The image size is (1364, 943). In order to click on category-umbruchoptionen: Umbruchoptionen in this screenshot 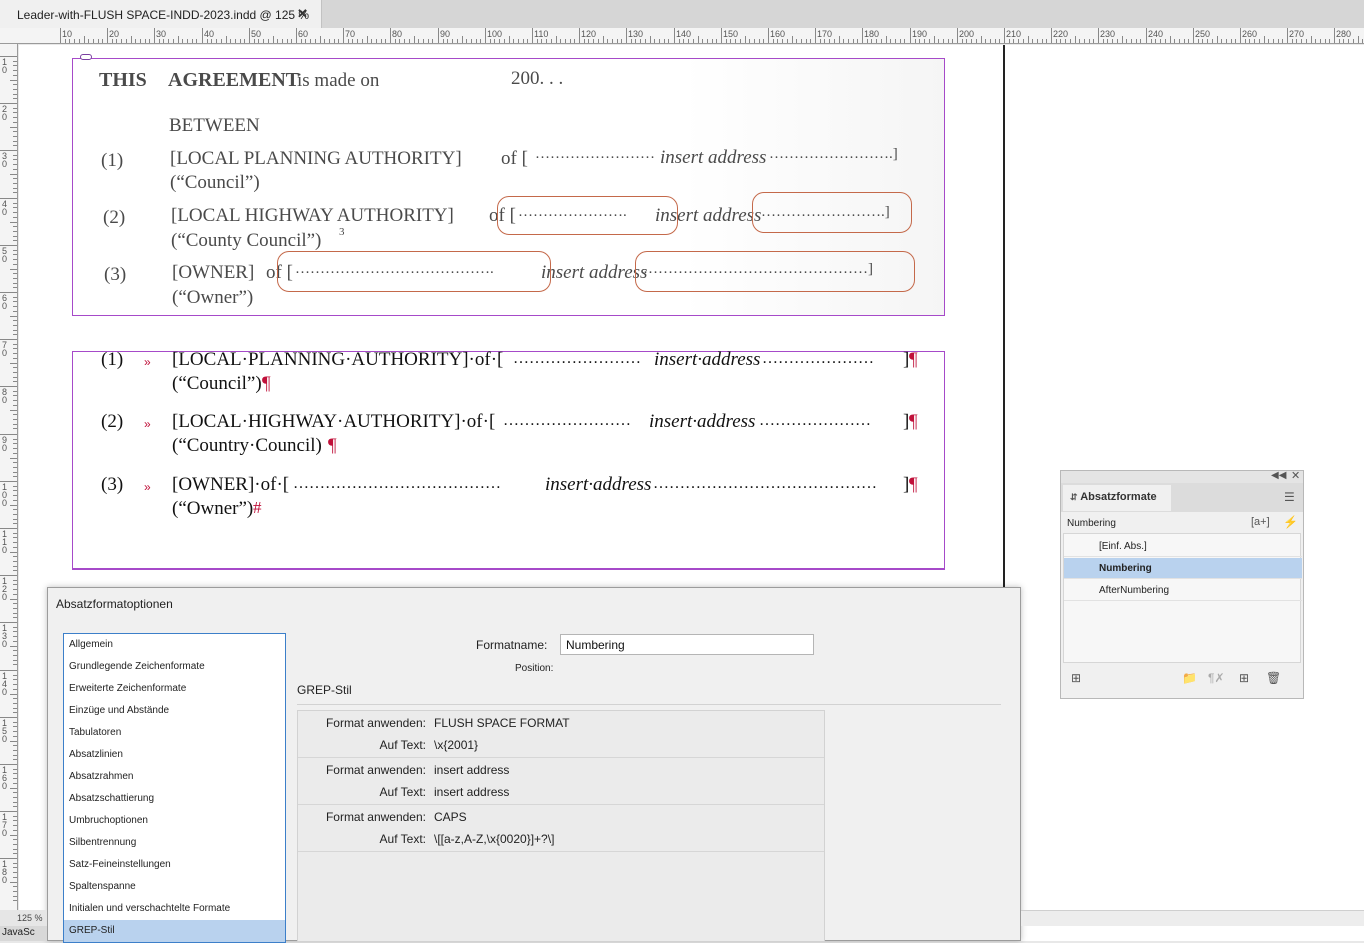, I will do `click(174, 821)`.